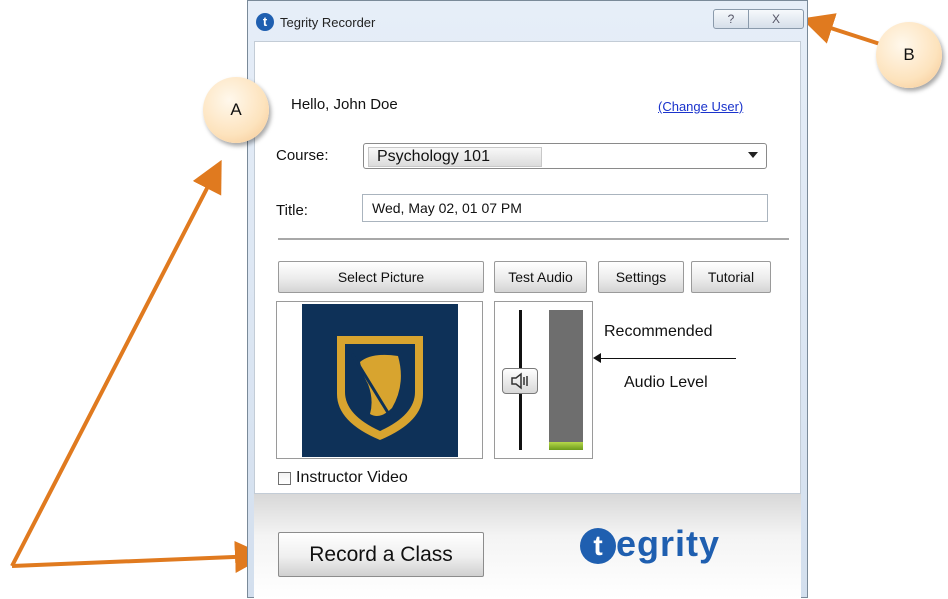  I want to click on recommended-text: Recommended, so click(658, 331).